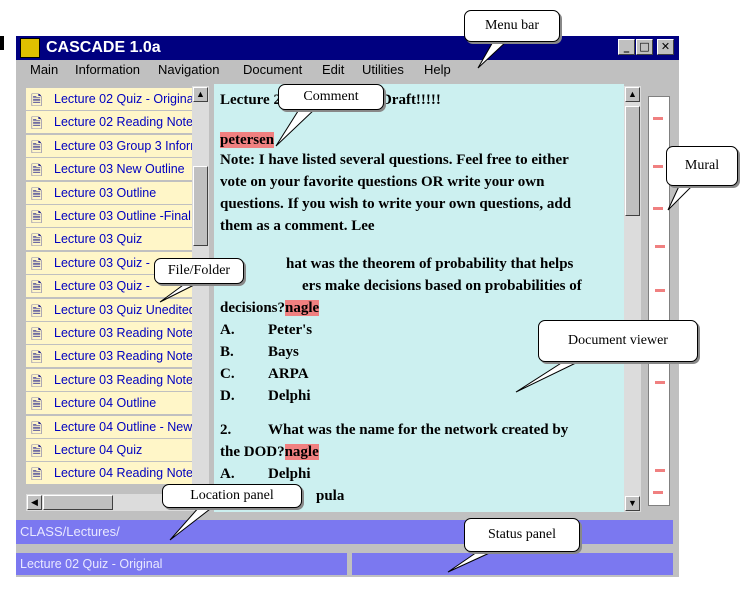 The width and height of the screenshot is (743, 604). Describe the element at coordinates (199, 271) in the screenshot. I see `callout-file-folder: File/Folder` at that location.